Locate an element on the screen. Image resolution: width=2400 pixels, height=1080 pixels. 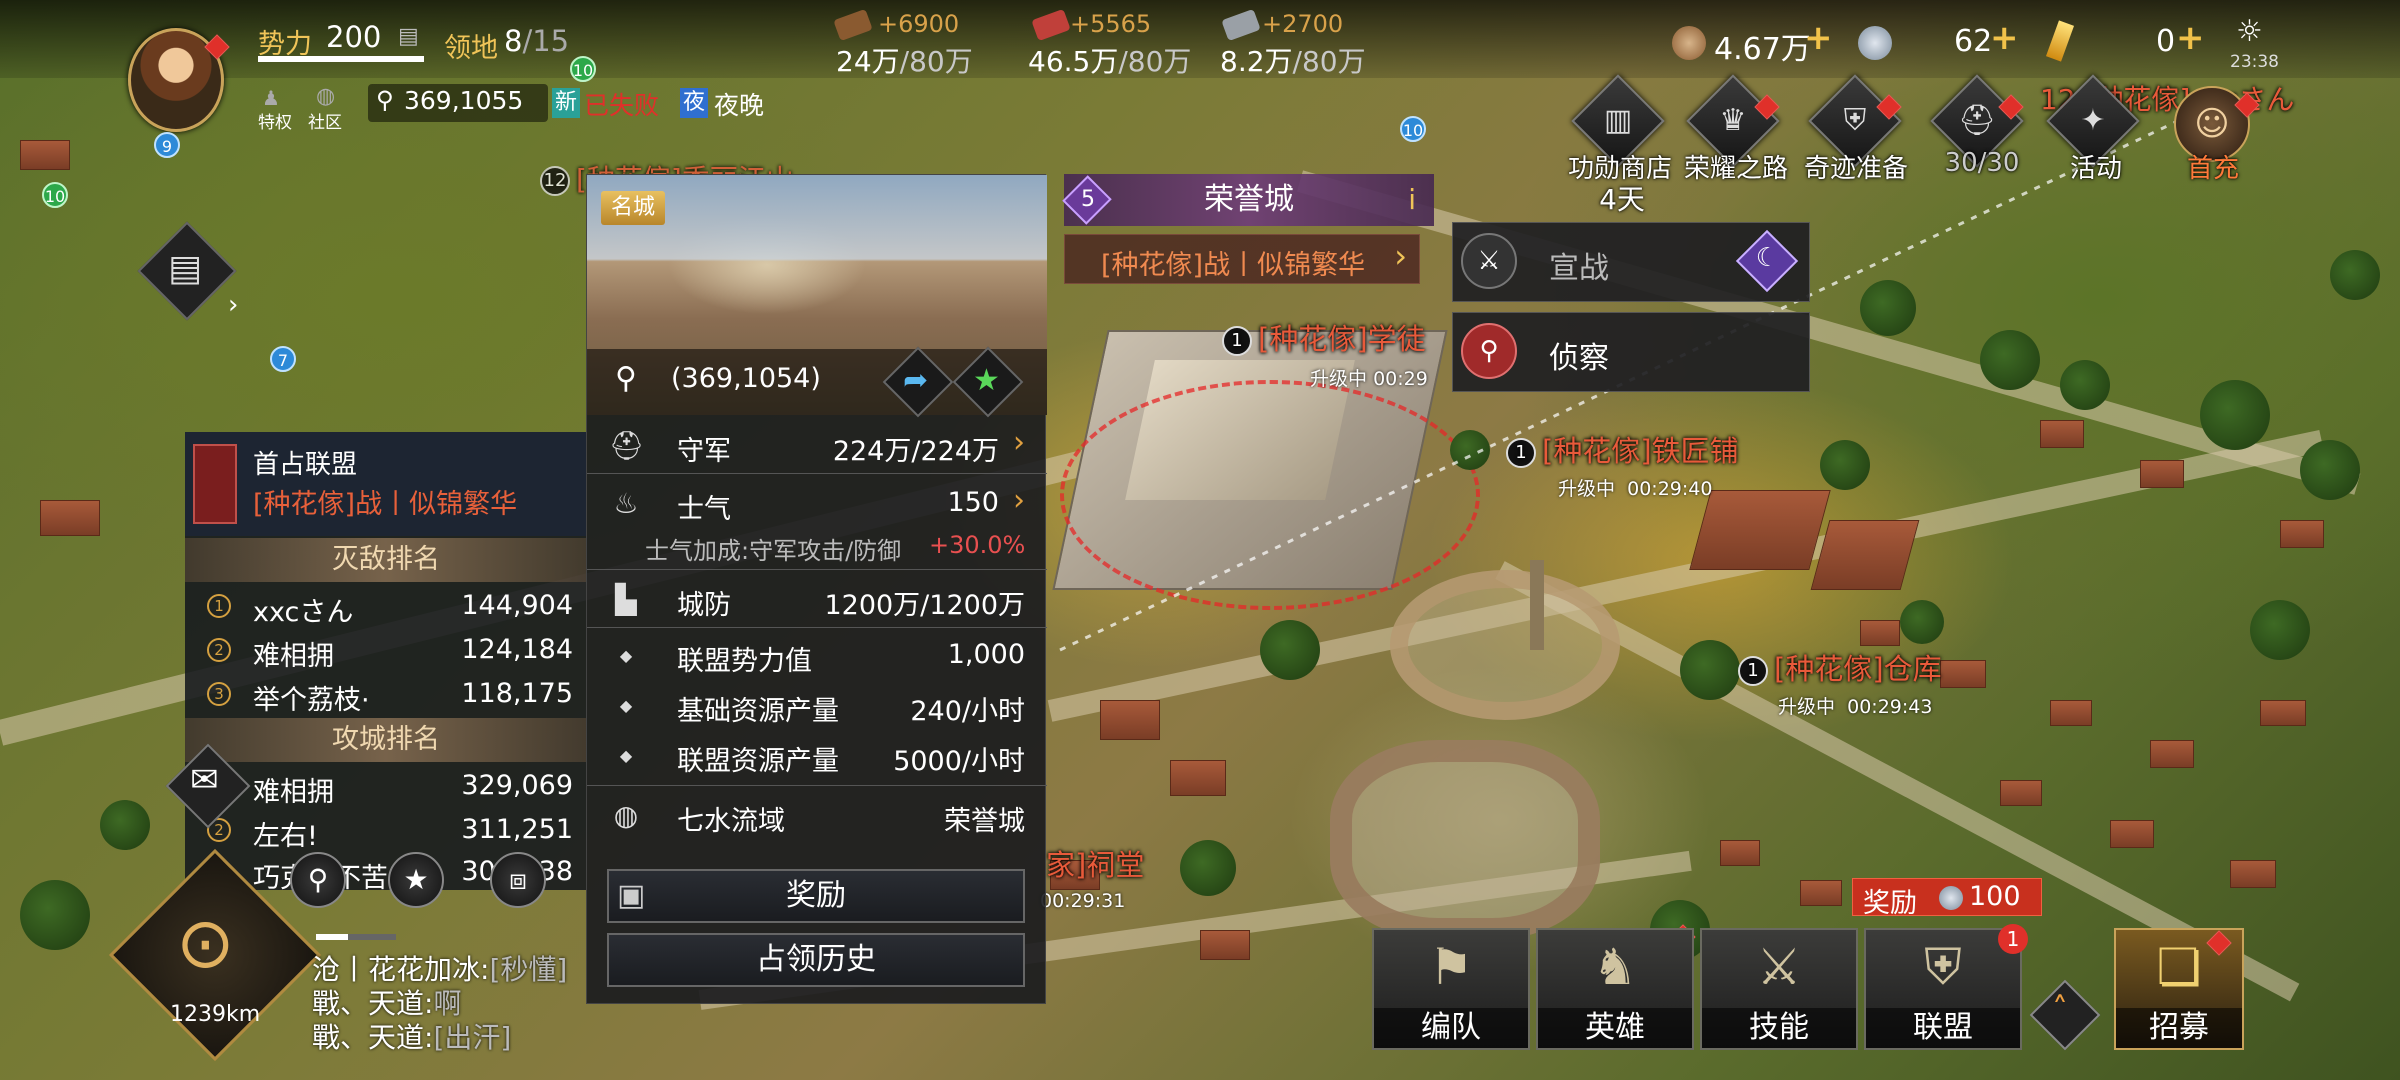
morale-row: ♨ 士气 150 › is located at coordinates (817, 504).